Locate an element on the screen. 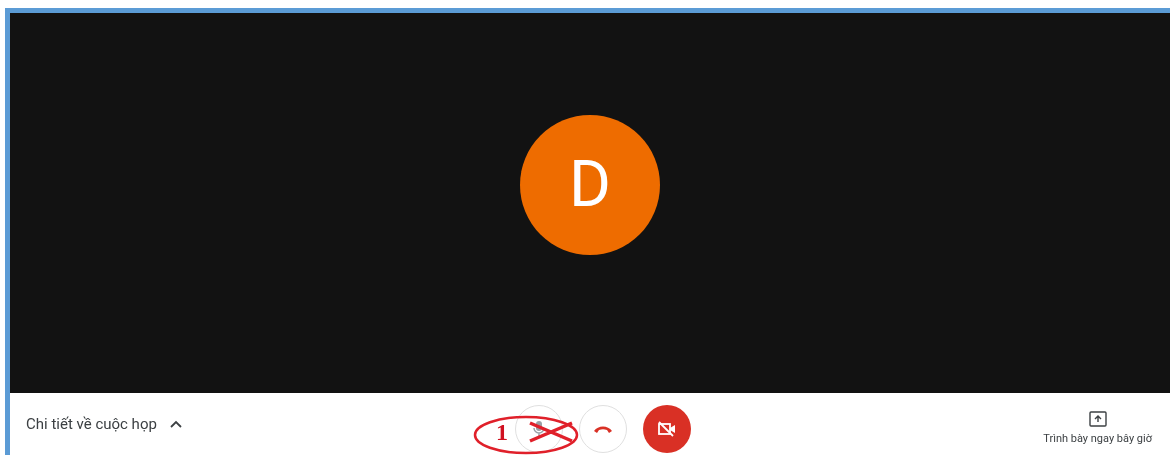 The width and height of the screenshot is (1170, 455). camera-off-icon is located at coordinates (667, 429).